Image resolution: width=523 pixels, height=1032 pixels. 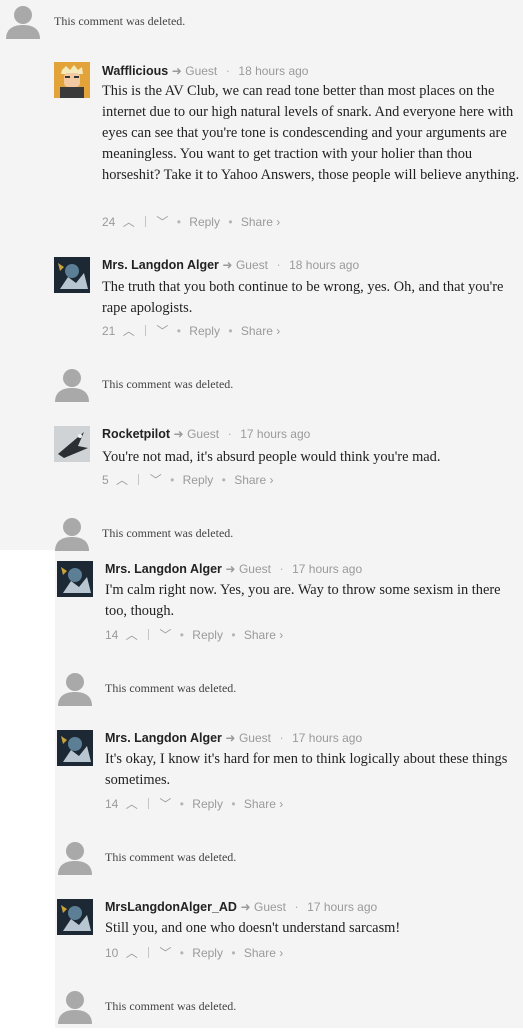 I want to click on vote-count: 21, so click(x=109, y=331).